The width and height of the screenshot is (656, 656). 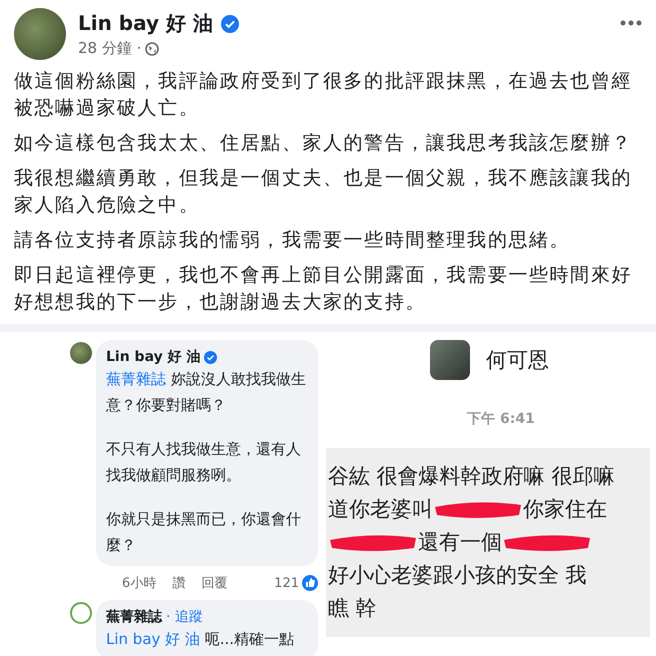 What do you see at coordinates (110, 48) in the screenshot?
I see `post-time: 28 分鐘 ·` at bounding box center [110, 48].